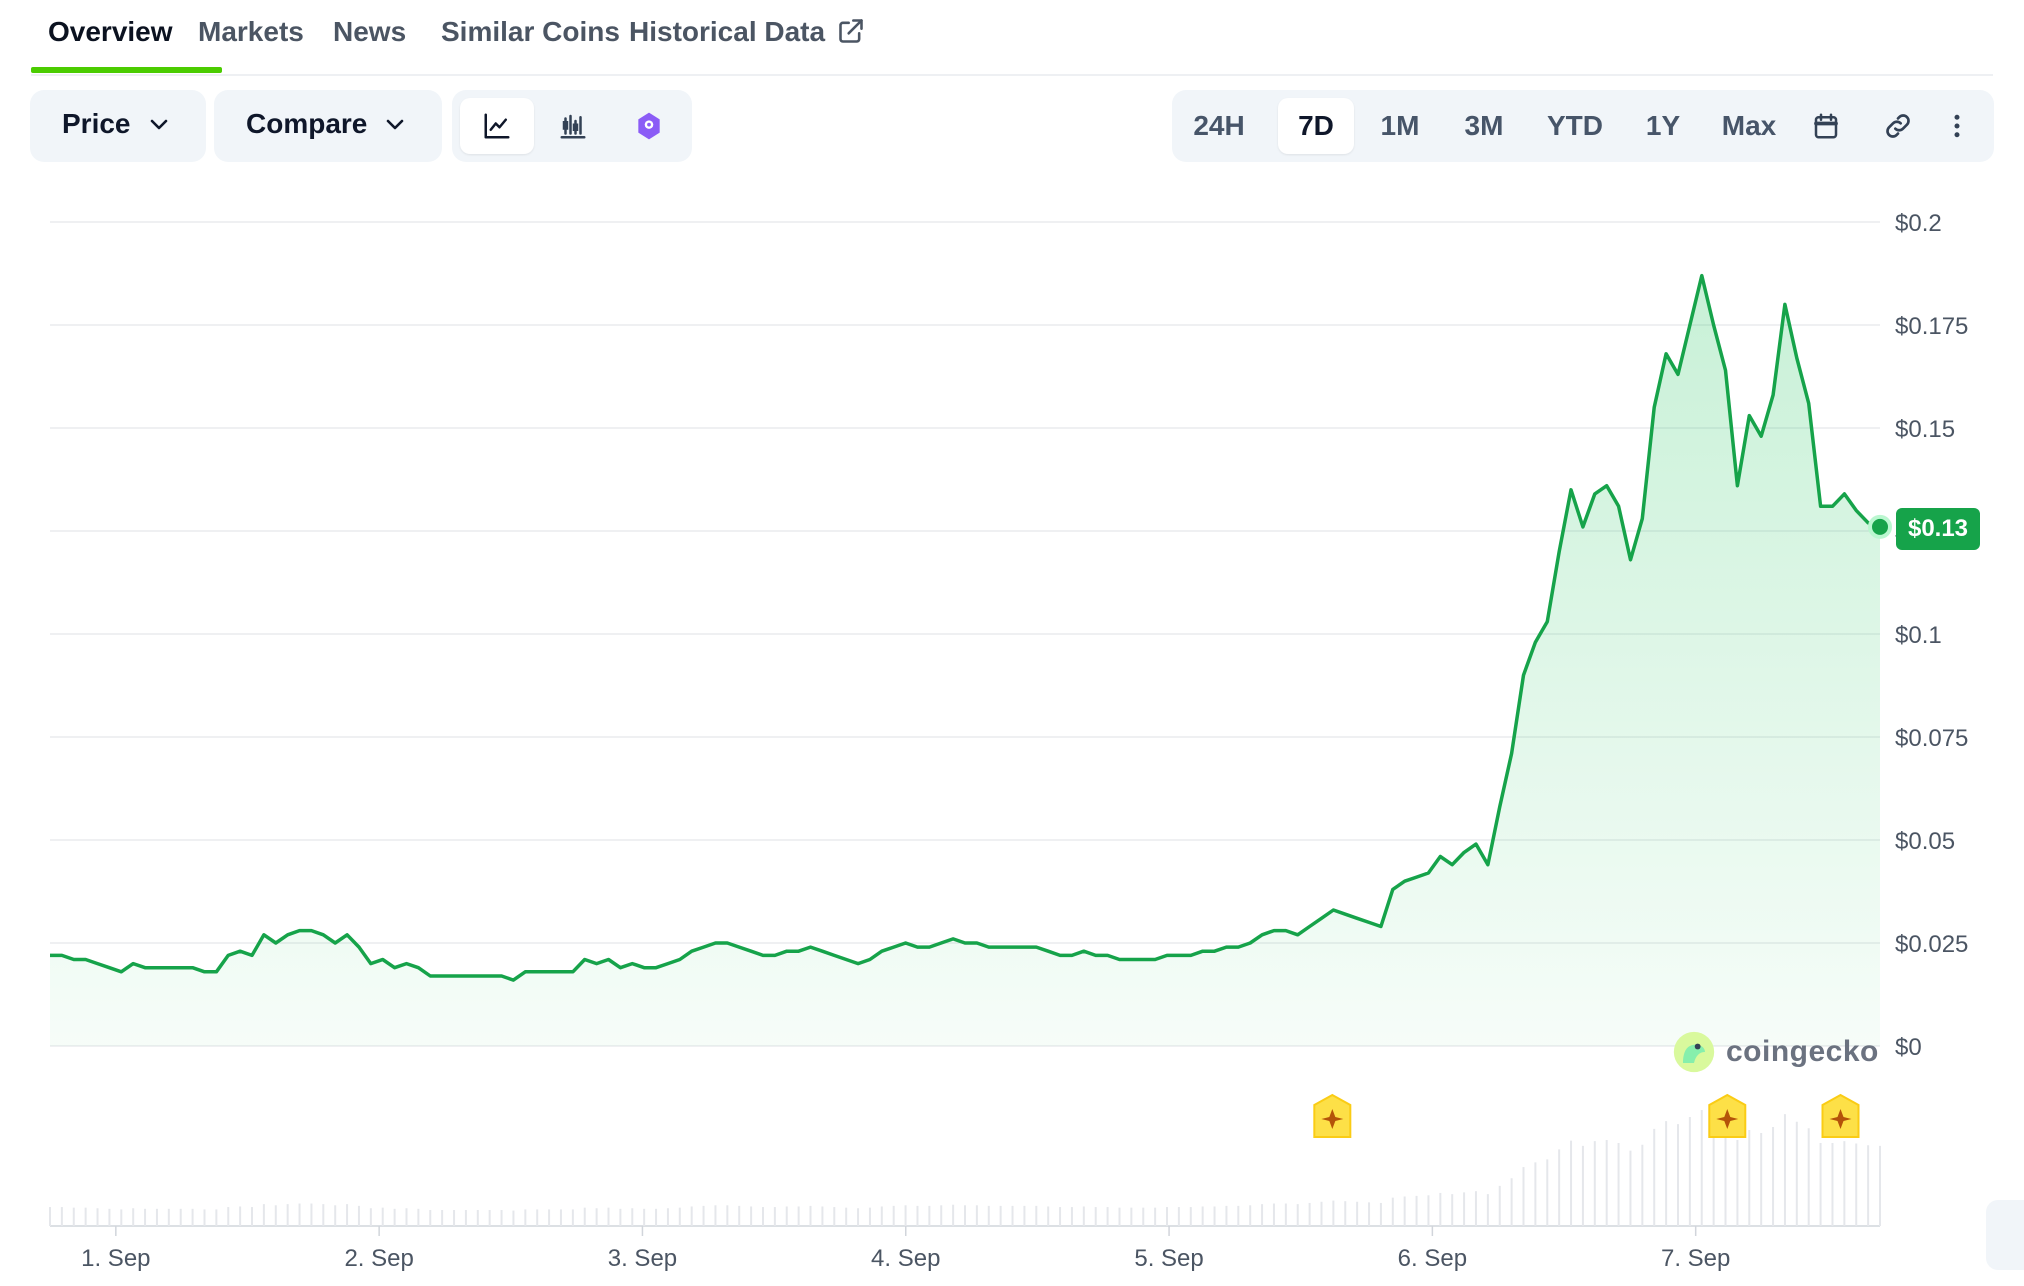 The width and height of the screenshot is (2024, 1286). I want to click on range-7d: 7D, so click(1316, 126).